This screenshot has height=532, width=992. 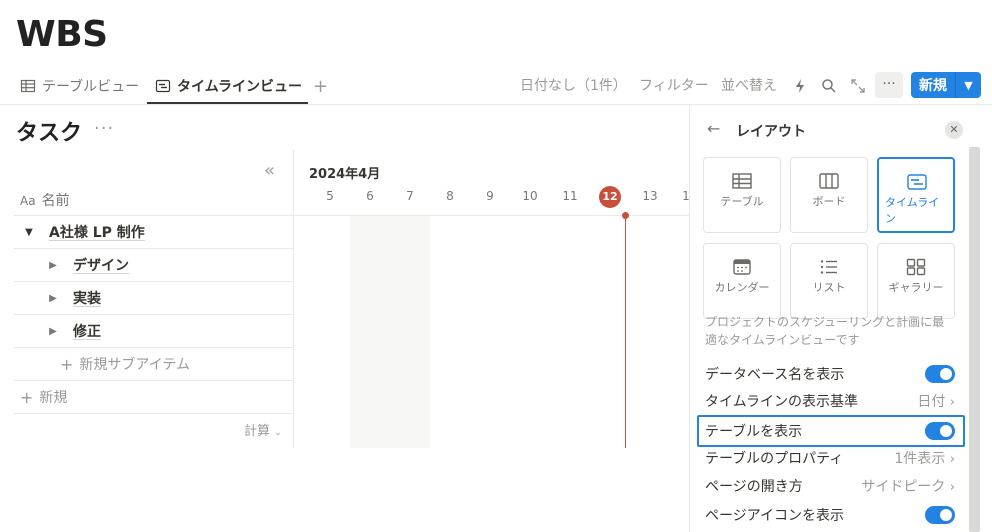 I want to click on column-header-label: 名前, so click(x=55, y=201).